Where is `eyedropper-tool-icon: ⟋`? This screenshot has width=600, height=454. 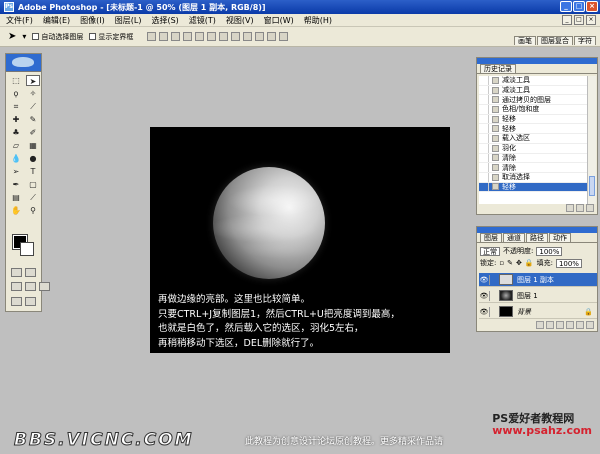 eyedropper-tool-icon: ⟋ is located at coordinates (33, 197).